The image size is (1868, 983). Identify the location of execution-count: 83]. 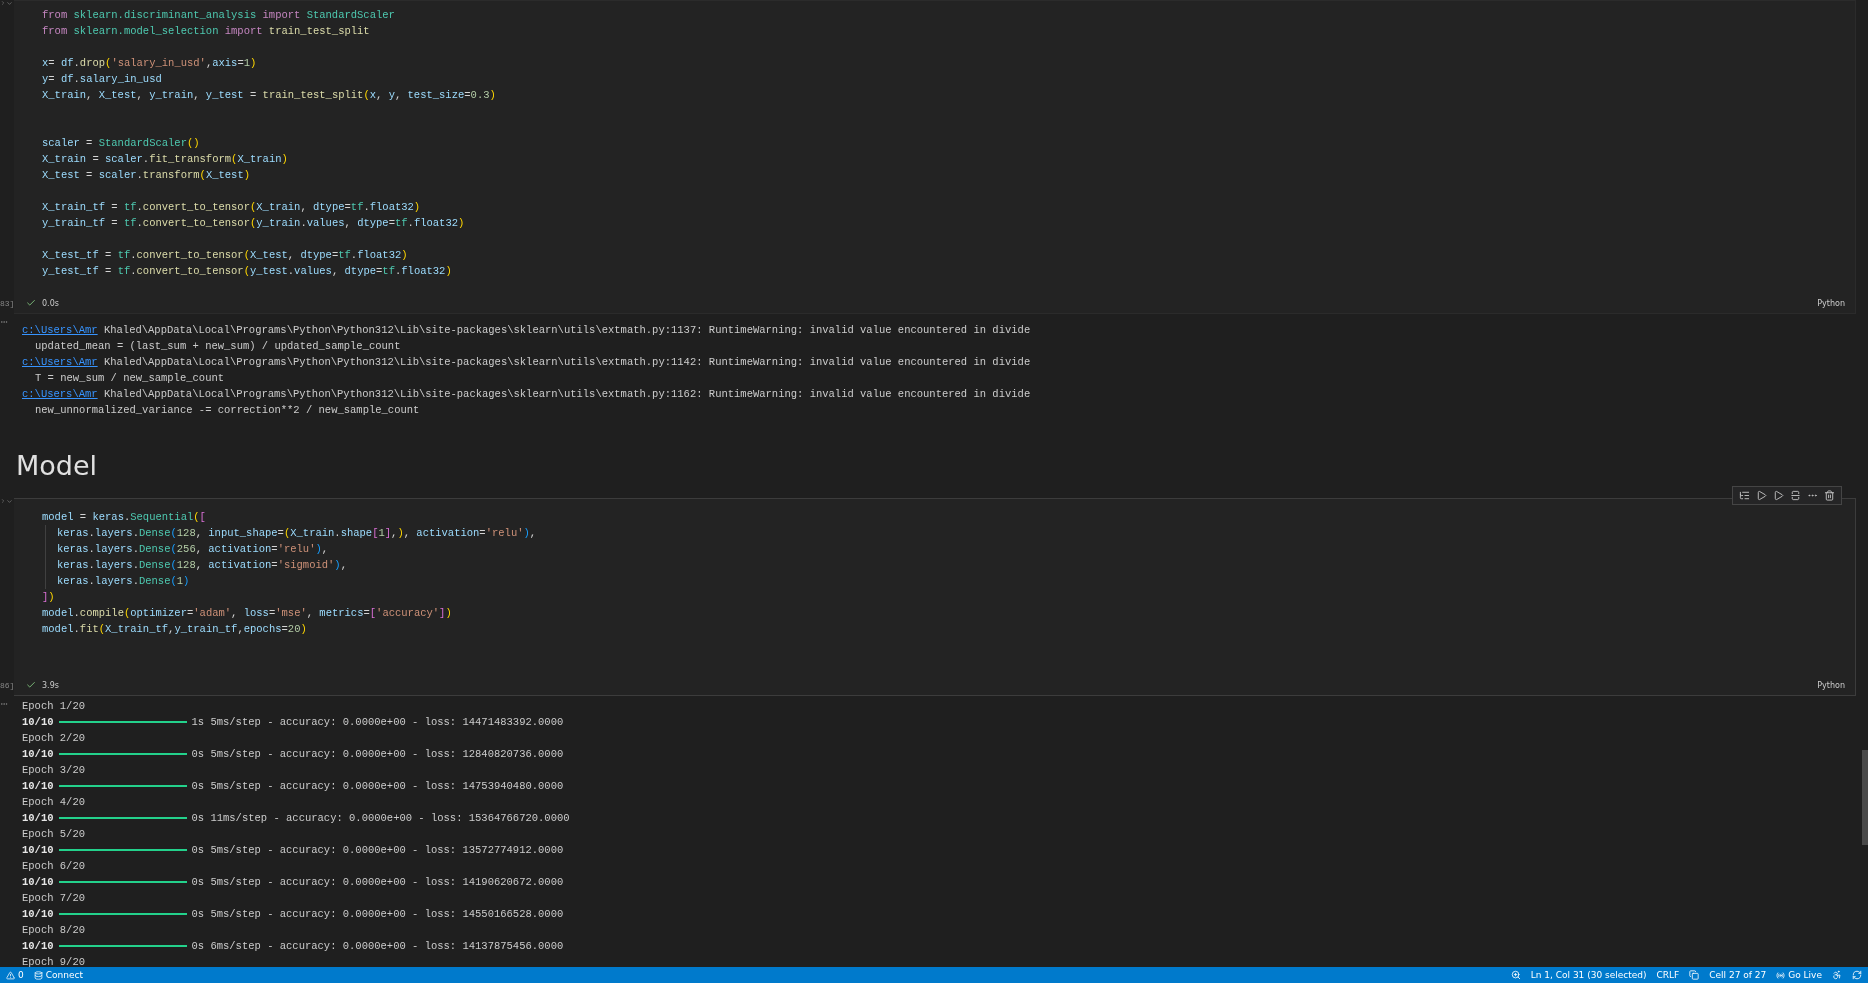
(7, 303).